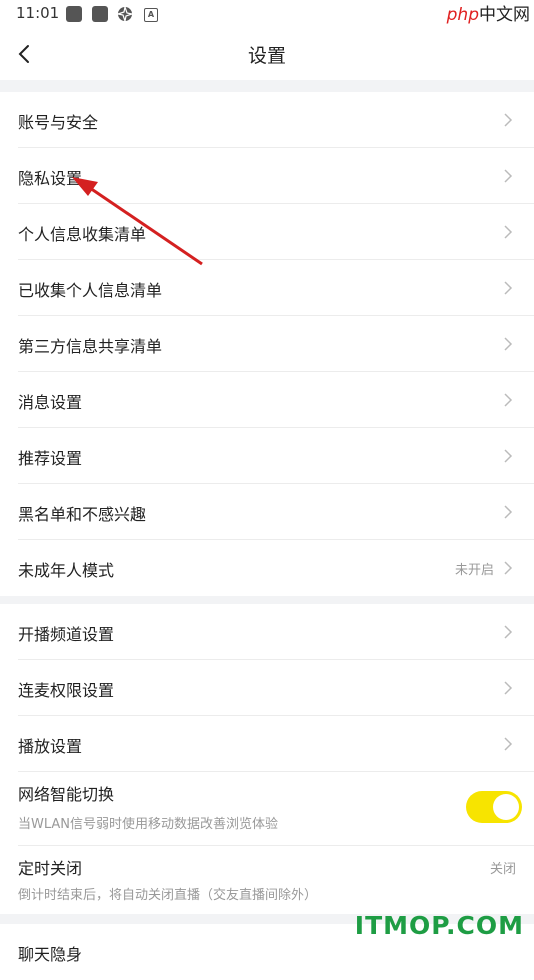 This screenshot has width=534, height=980. What do you see at coordinates (267, 344) in the screenshot?
I see `settings-item-third-party-sharing: 第三方信息共享清单` at bounding box center [267, 344].